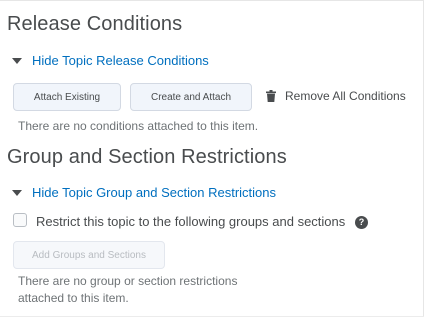 The height and width of the screenshot is (317, 424). Describe the element at coordinates (20, 220) in the screenshot. I see `restrict-topic-checkbox` at that location.